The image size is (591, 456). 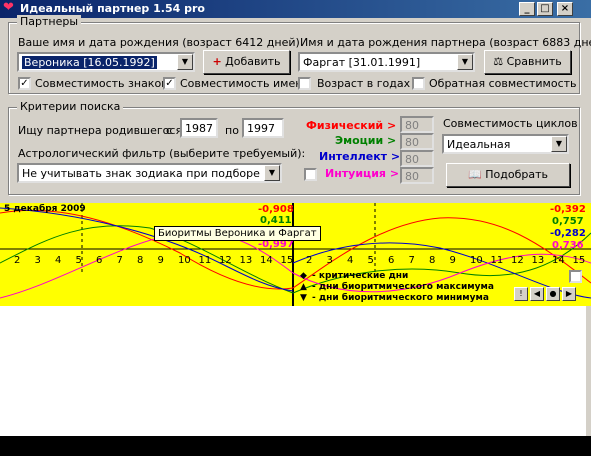 I want to click on intellect-value-right: -0,282, so click(x=568, y=233).